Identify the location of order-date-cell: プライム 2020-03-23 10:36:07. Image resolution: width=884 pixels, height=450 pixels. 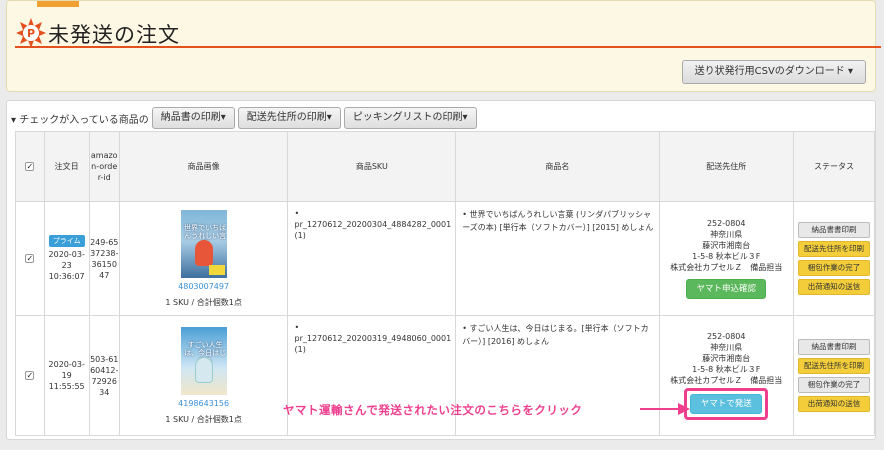
(66, 258).